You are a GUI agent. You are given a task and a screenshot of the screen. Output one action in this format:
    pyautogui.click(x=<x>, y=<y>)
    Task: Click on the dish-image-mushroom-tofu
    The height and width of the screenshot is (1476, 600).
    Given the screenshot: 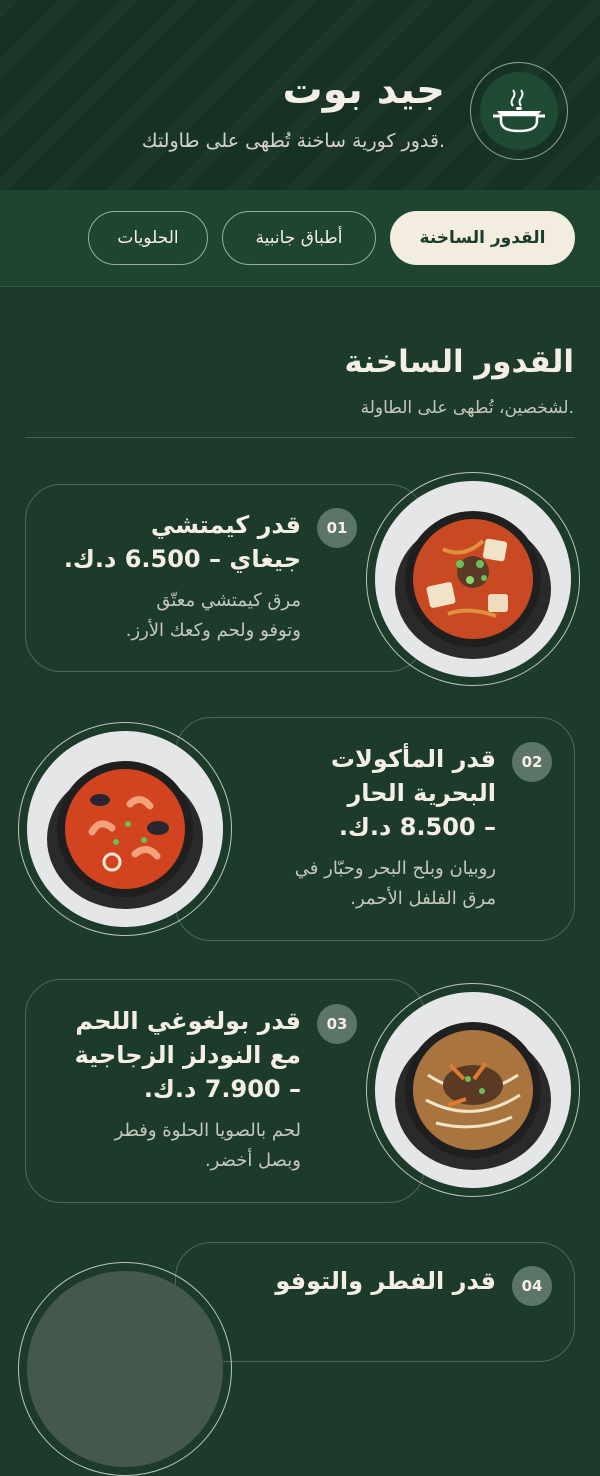 What is the action you would take?
    pyautogui.click(x=125, y=1369)
    